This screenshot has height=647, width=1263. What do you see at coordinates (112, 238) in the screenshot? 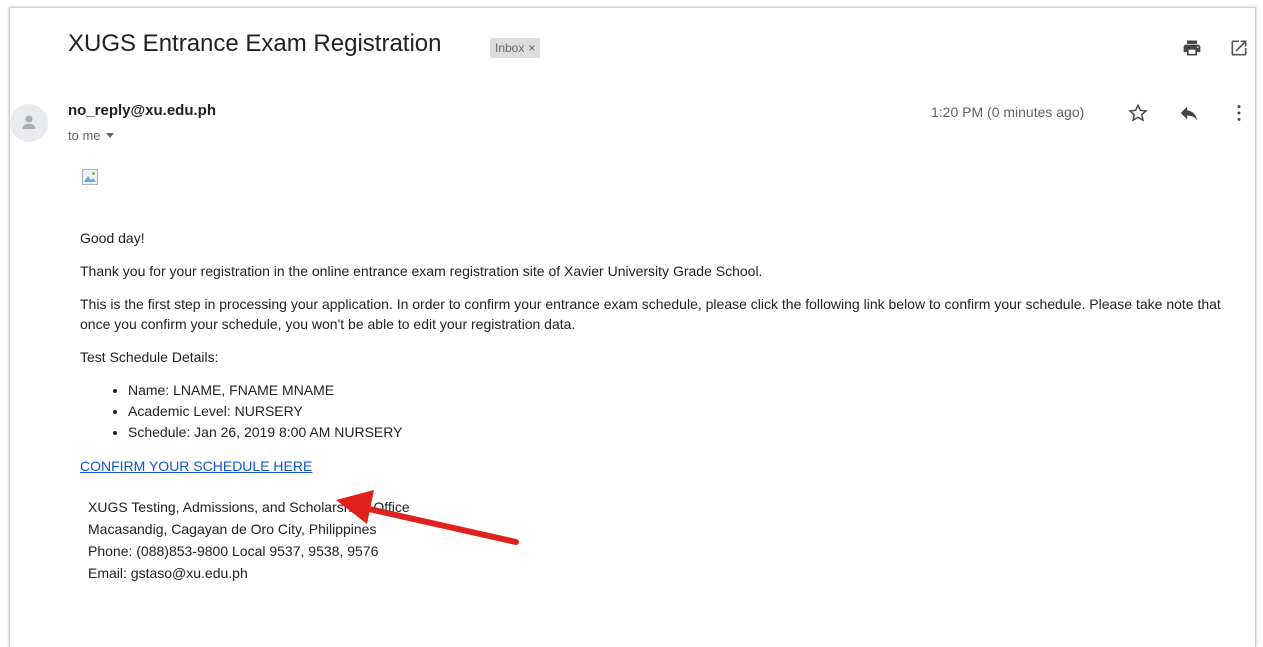
I see `greeting: Good day!` at bounding box center [112, 238].